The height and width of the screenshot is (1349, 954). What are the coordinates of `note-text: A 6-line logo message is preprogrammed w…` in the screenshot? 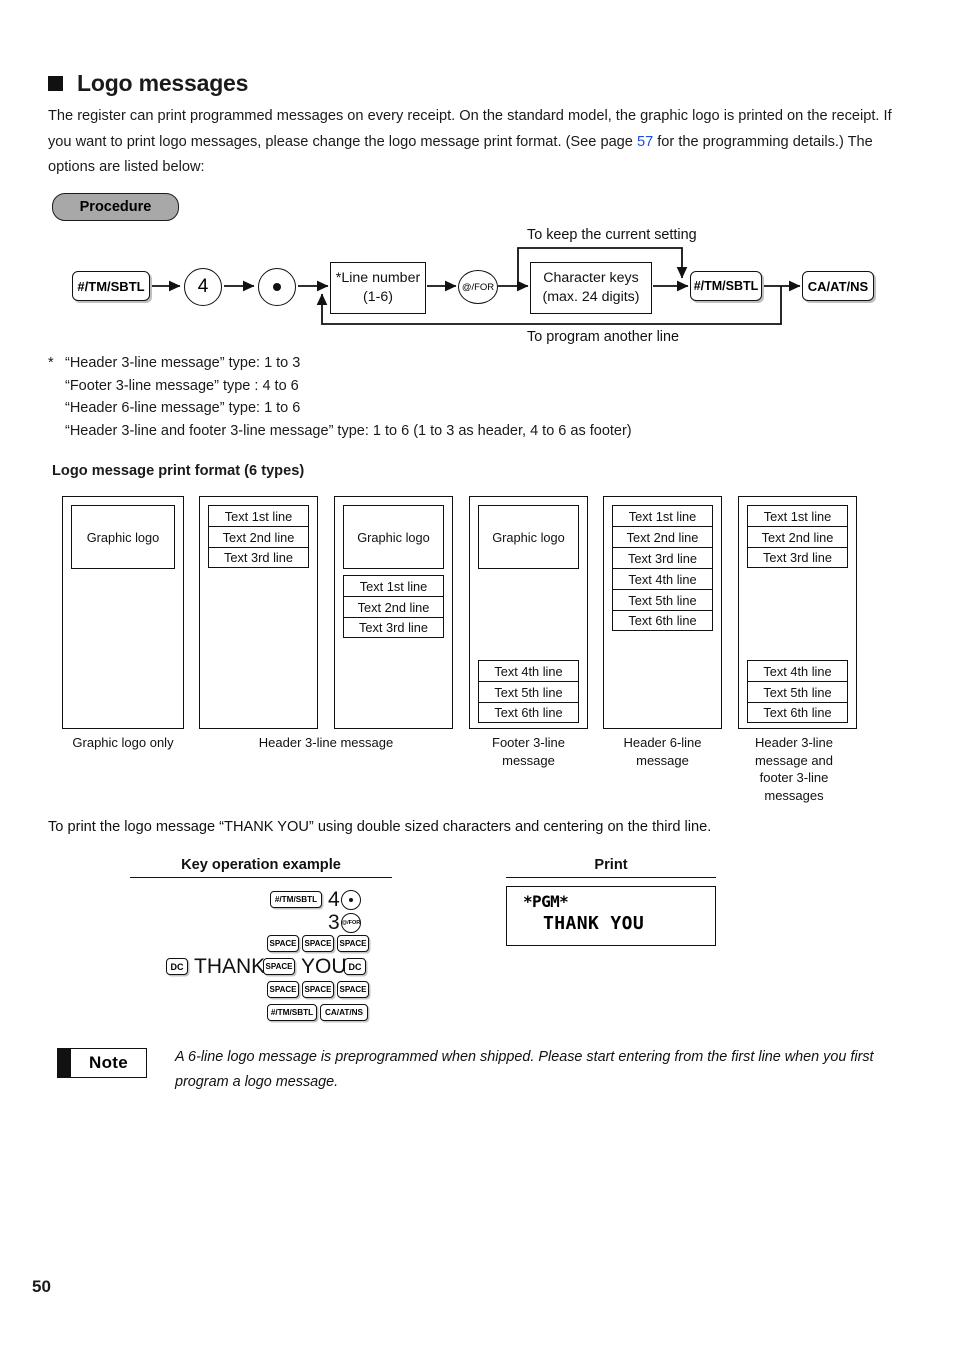 It's located at (524, 1069).